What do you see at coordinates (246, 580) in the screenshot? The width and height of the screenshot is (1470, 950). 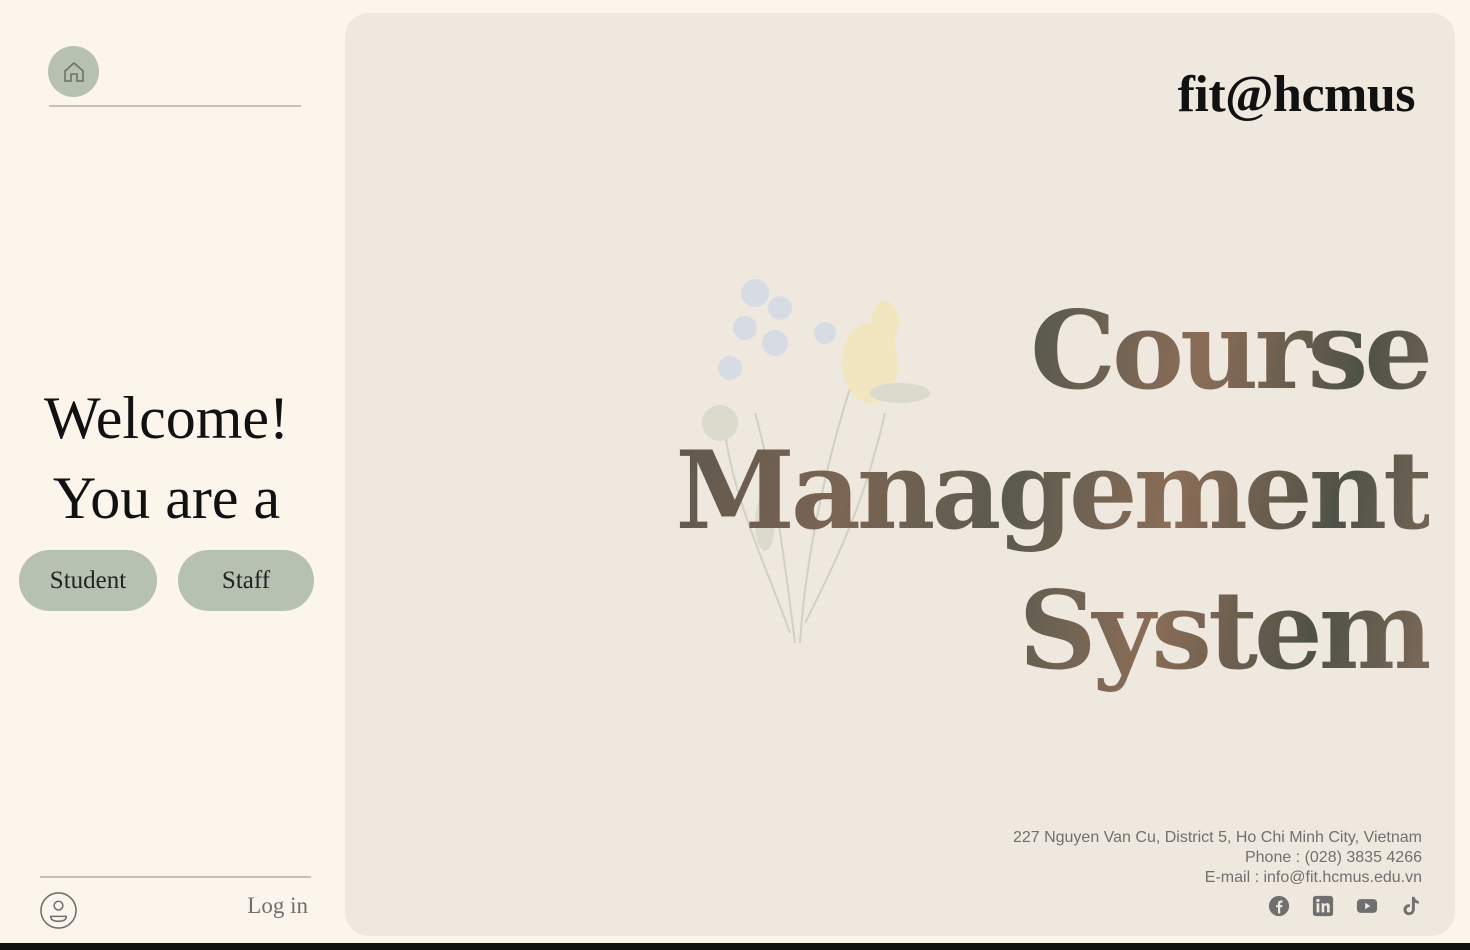 I see `staff-button: Staff` at bounding box center [246, 580].